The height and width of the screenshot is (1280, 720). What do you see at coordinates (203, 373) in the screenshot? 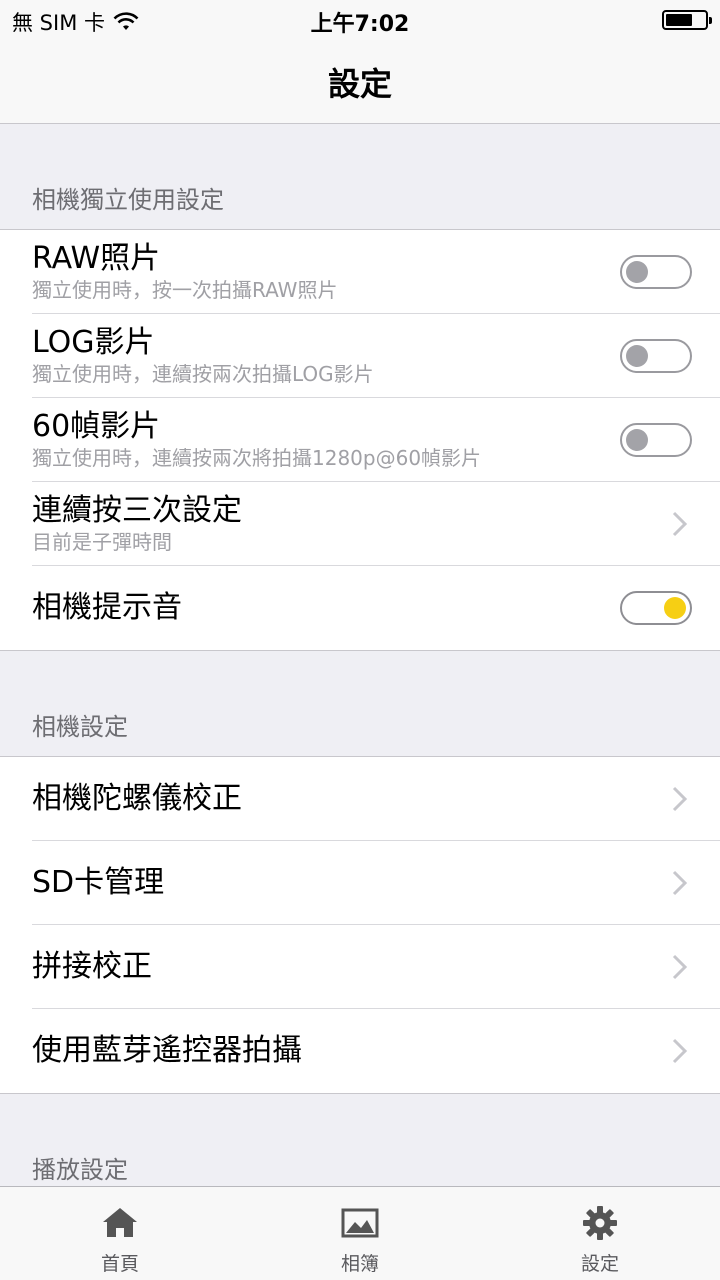
I see `log-video-subtitle: 獨立使用時，連續按兩次拍攝LOG影片` at bounding box center [203, 373].